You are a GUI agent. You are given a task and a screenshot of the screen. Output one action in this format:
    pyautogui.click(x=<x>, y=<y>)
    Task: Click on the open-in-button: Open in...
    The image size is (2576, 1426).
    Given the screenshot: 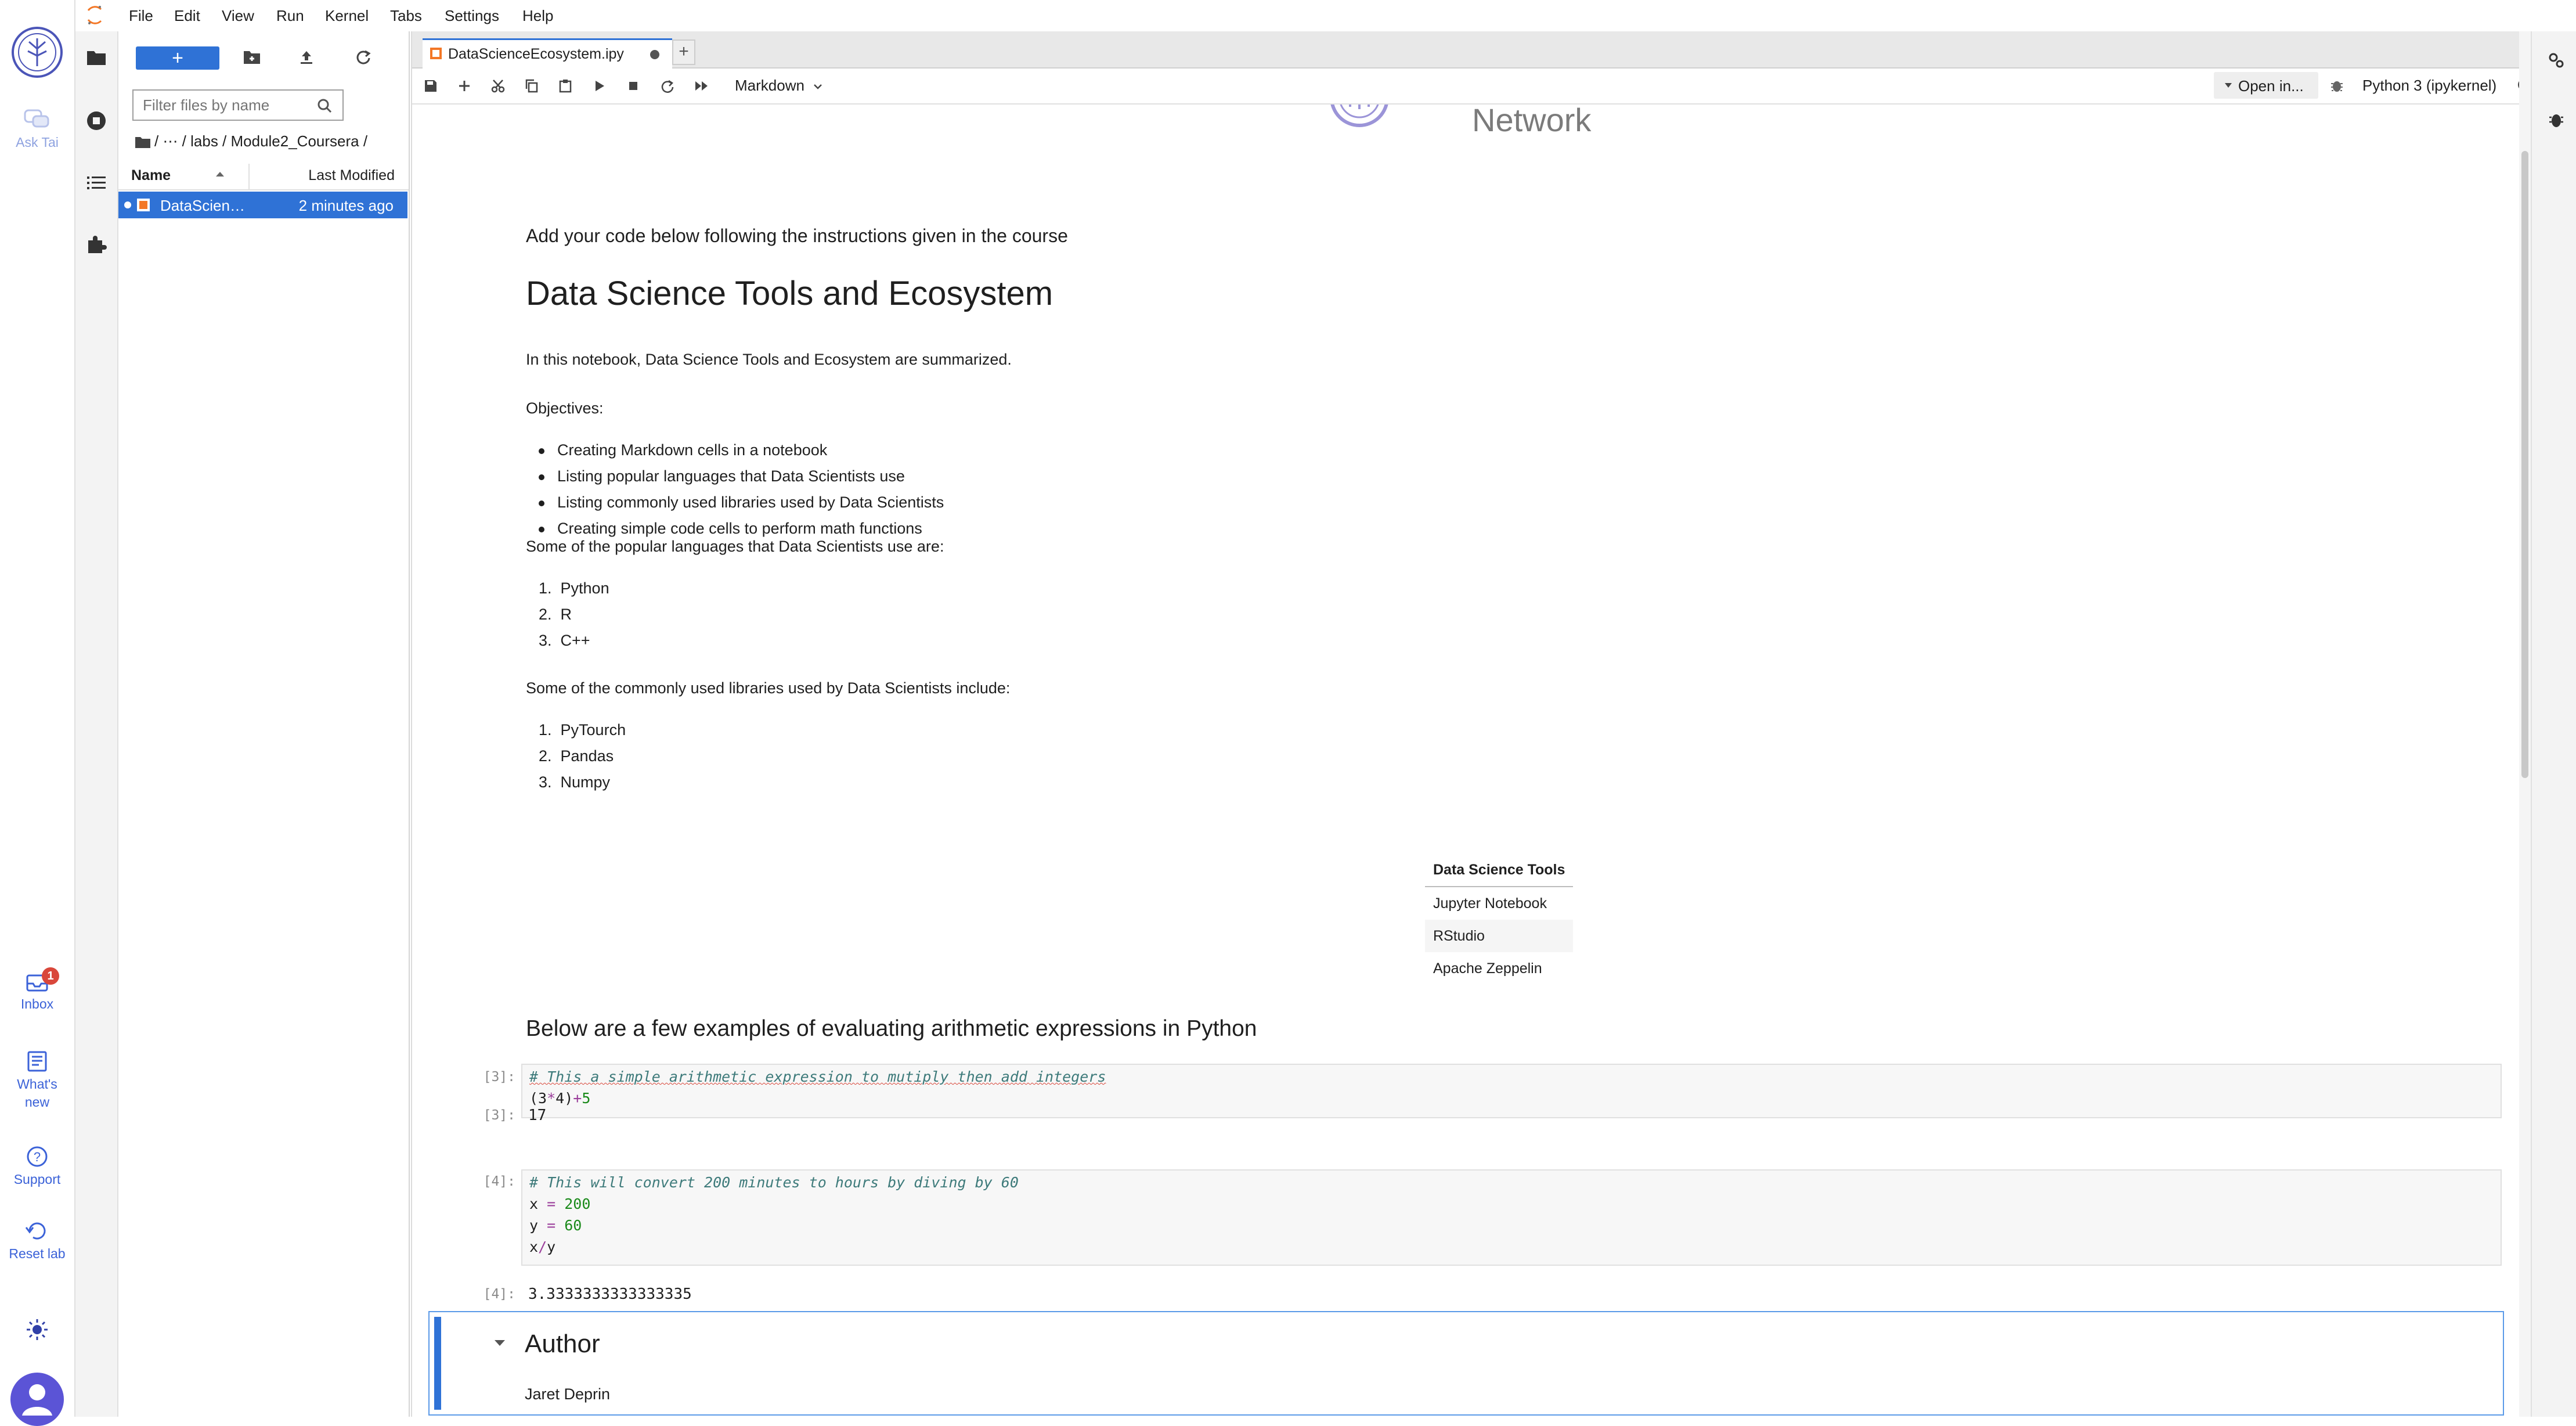 What is the action you would take?
    pyautogui.click(x=2266, y=85)
    